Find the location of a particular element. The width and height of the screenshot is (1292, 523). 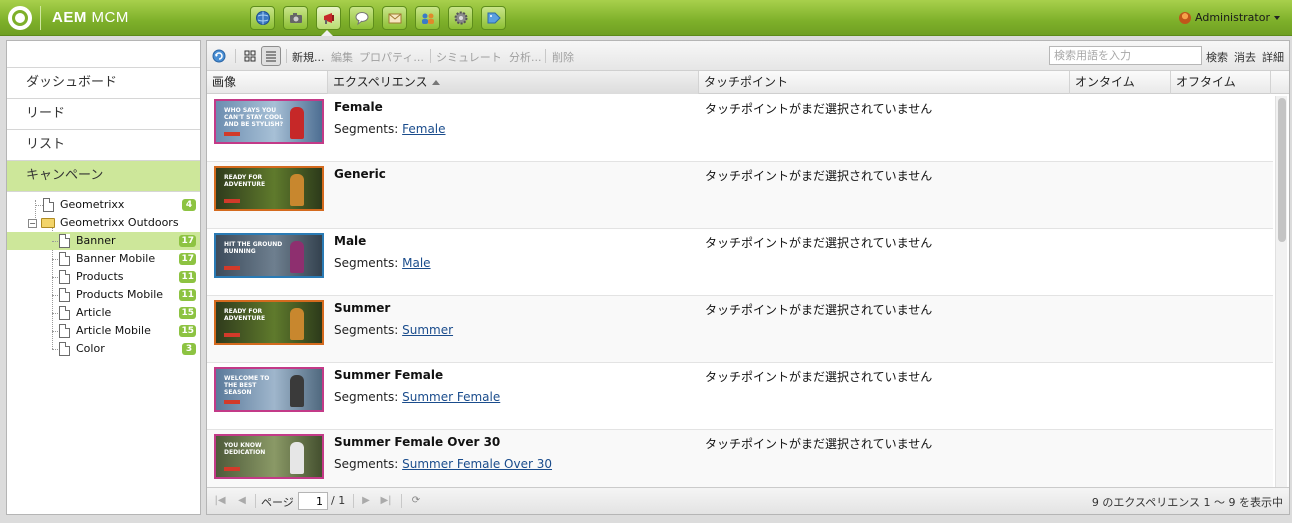

vertical-scrollbar is located at coordinates (1281, 291).